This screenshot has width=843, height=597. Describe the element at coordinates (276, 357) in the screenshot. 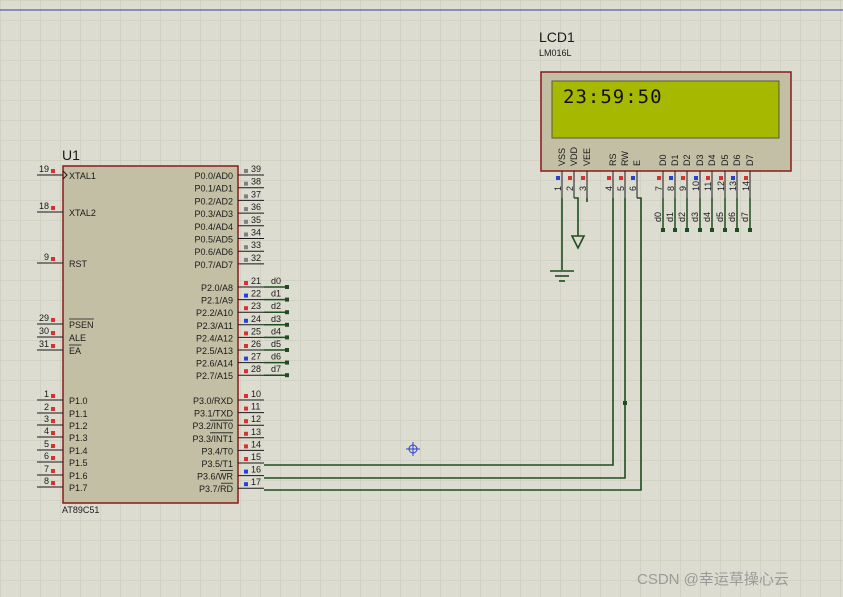

I see `net-label: d6` at that location.